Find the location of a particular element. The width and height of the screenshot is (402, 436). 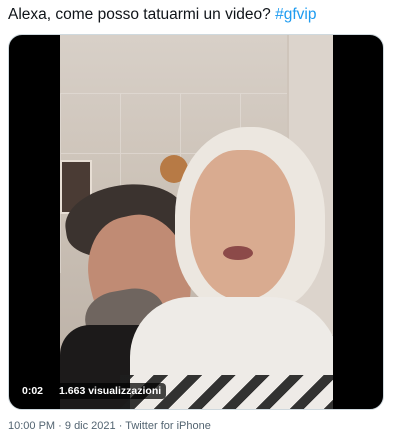

hashtag-link: #gfvip is located at coordinates (295, 14).